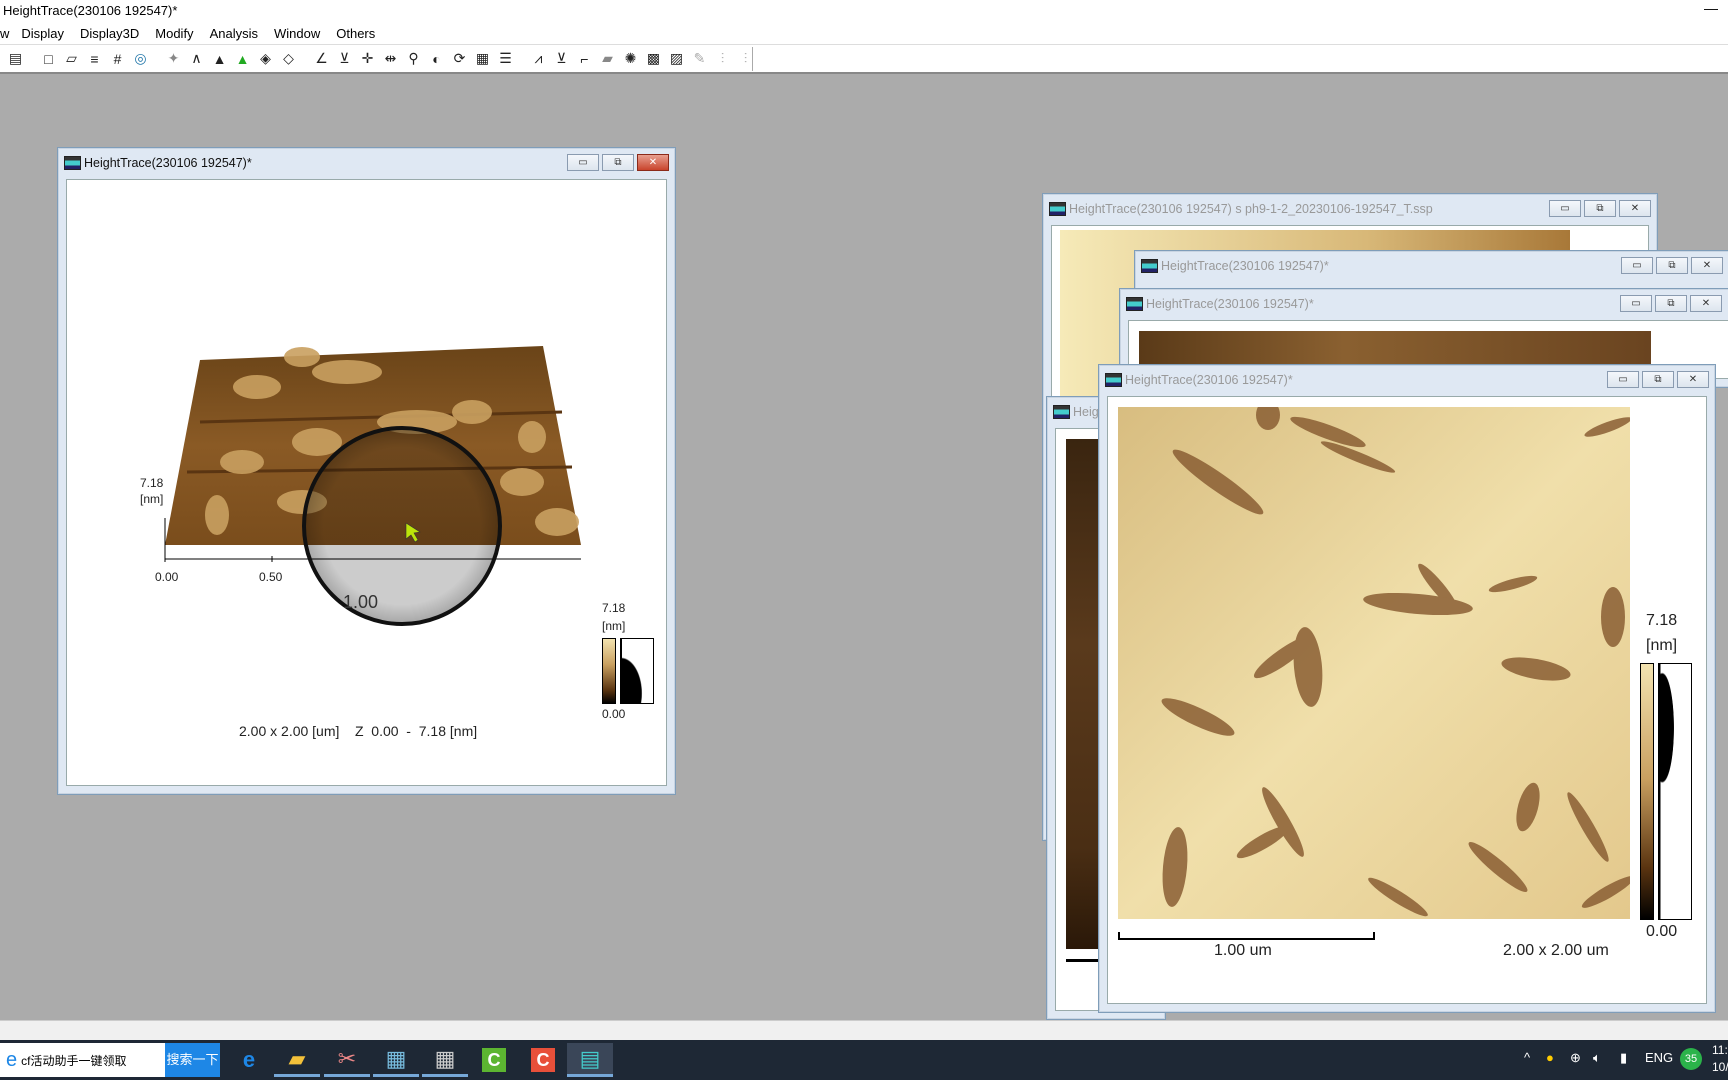  I want to click on camtasia-green-icon: C, so click(494, 1060).